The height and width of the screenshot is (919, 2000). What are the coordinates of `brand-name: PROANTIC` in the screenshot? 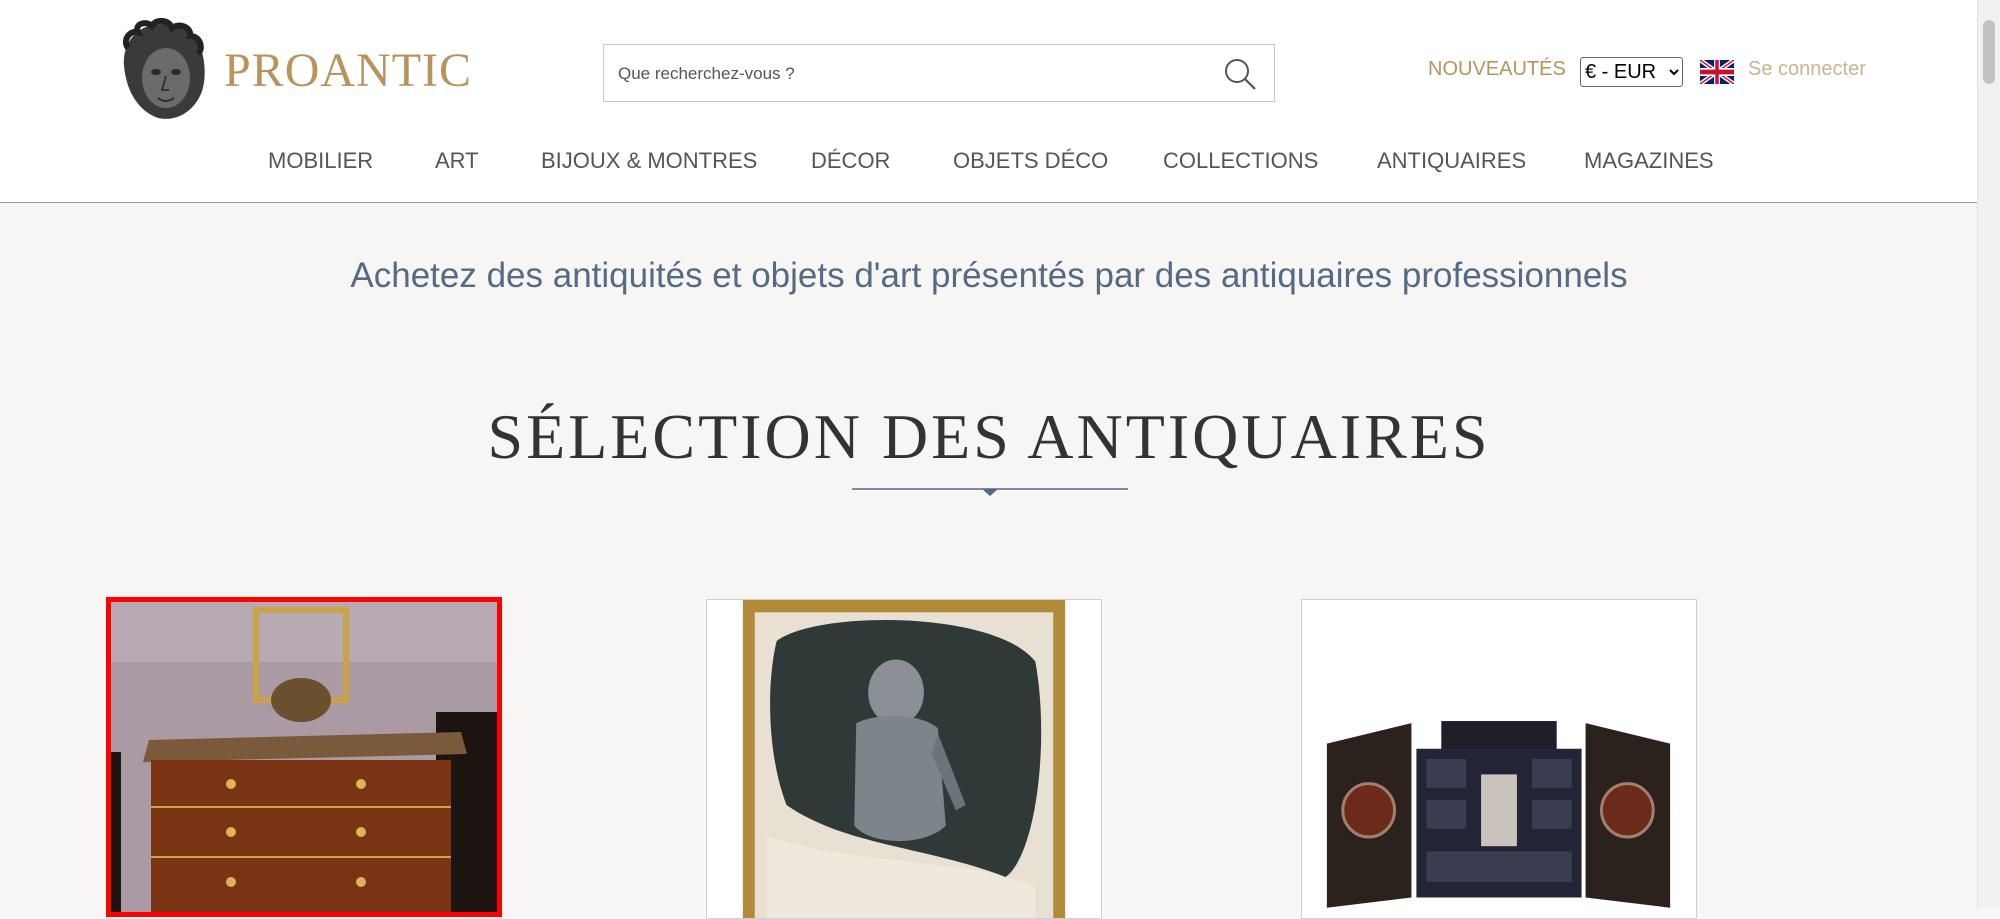 It's located at (348, 70).